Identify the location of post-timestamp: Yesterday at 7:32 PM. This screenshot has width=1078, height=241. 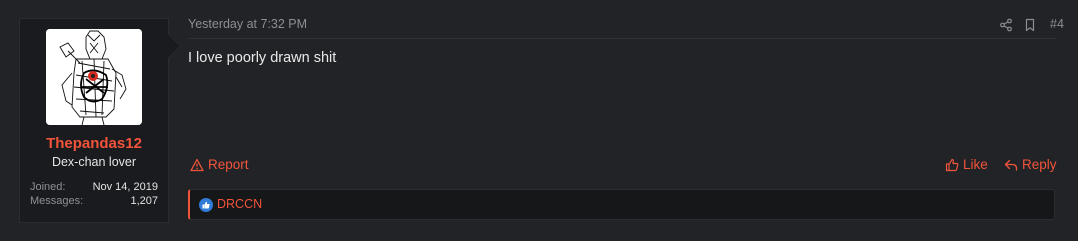
(247, 24).